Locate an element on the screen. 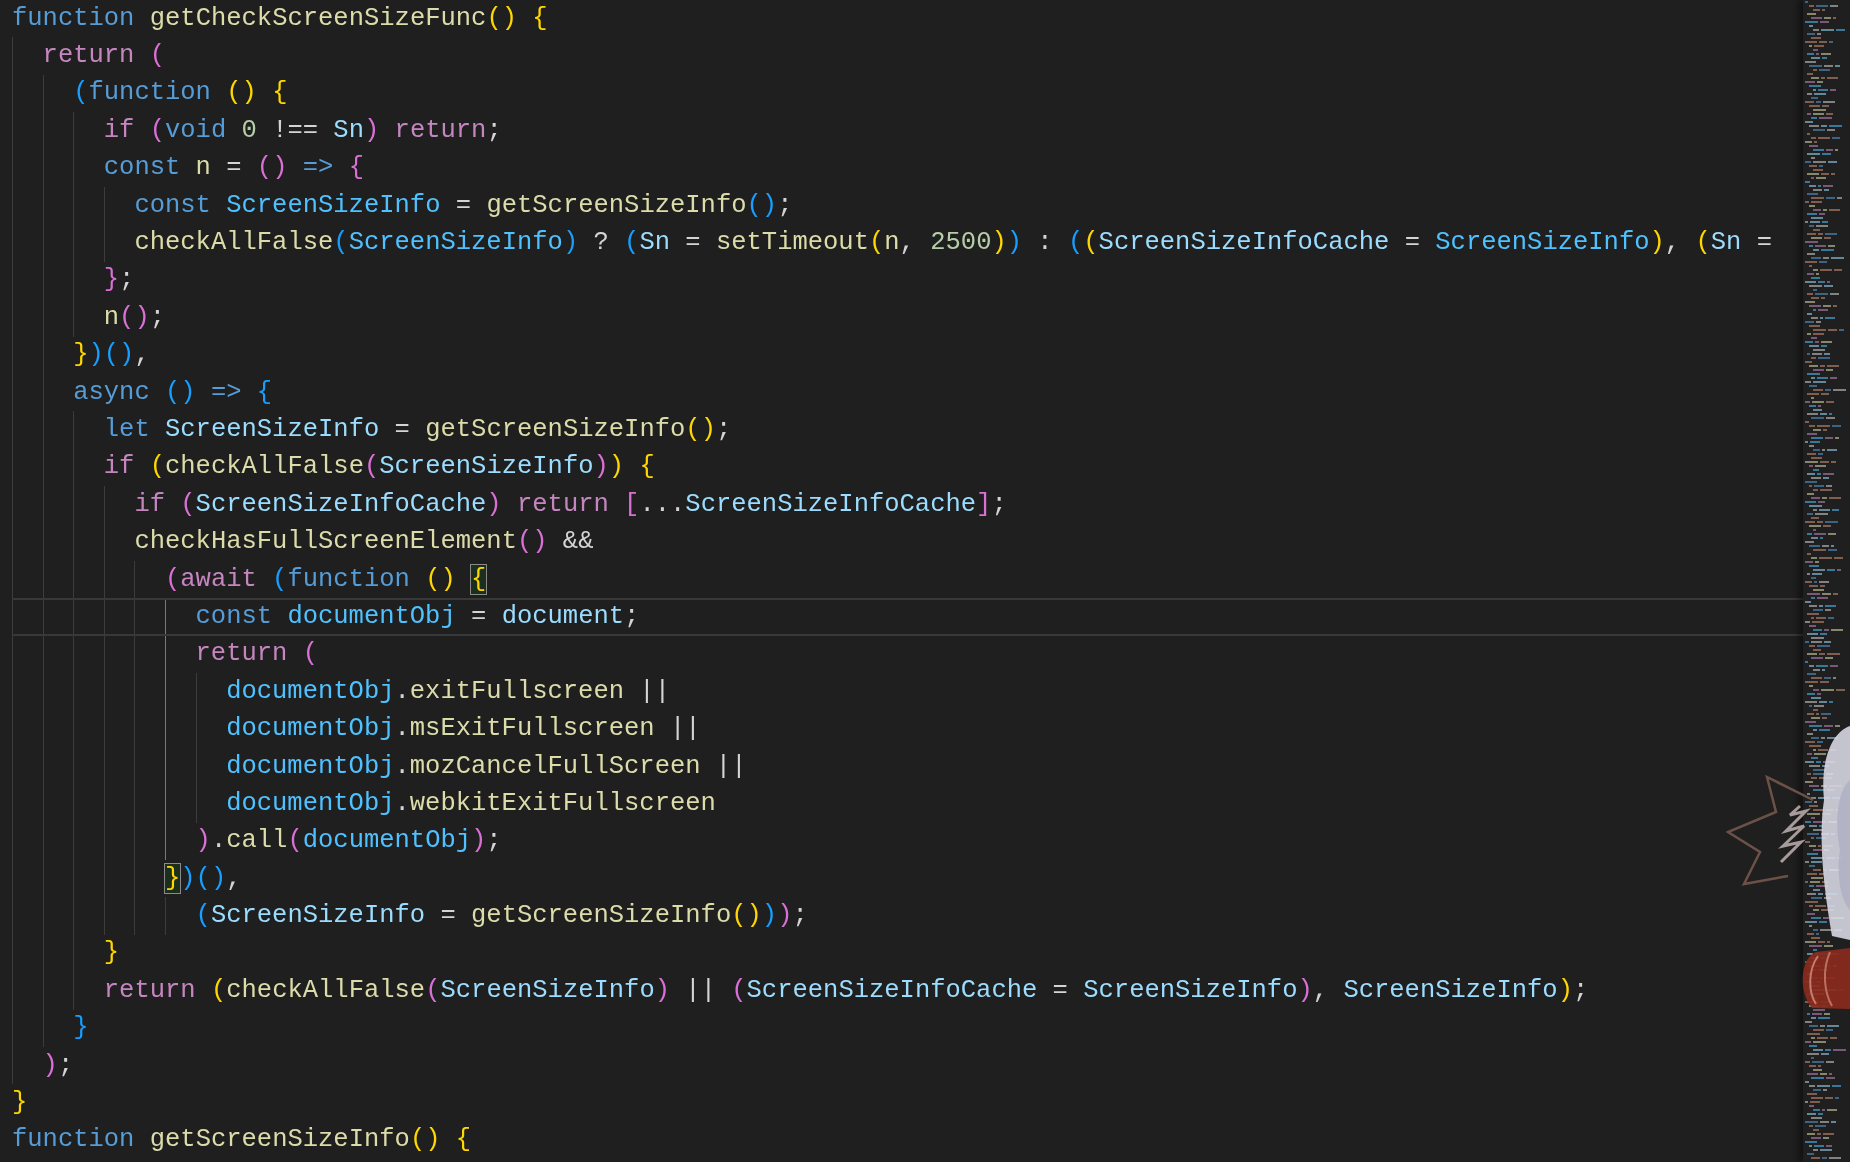 The width and height of the screenshot is (1850, 1162). code-line: ).call(documentObj); is located at coordinates (348, 841).